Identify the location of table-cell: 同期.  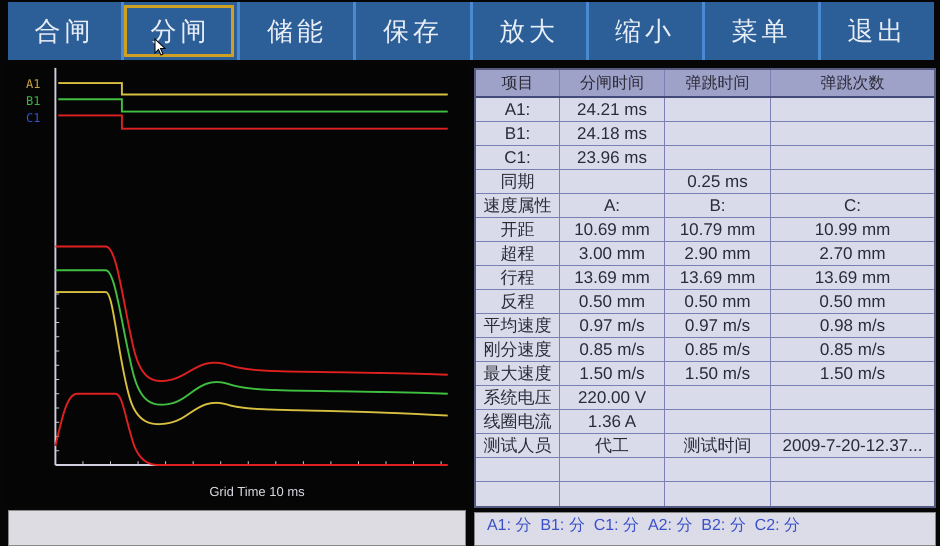
(518, 181).